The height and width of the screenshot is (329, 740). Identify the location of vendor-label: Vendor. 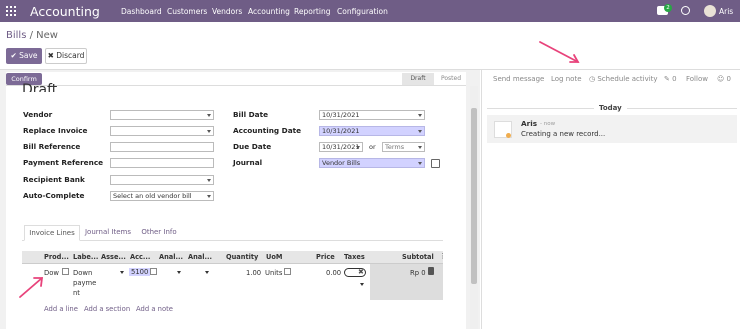
(38, 114).